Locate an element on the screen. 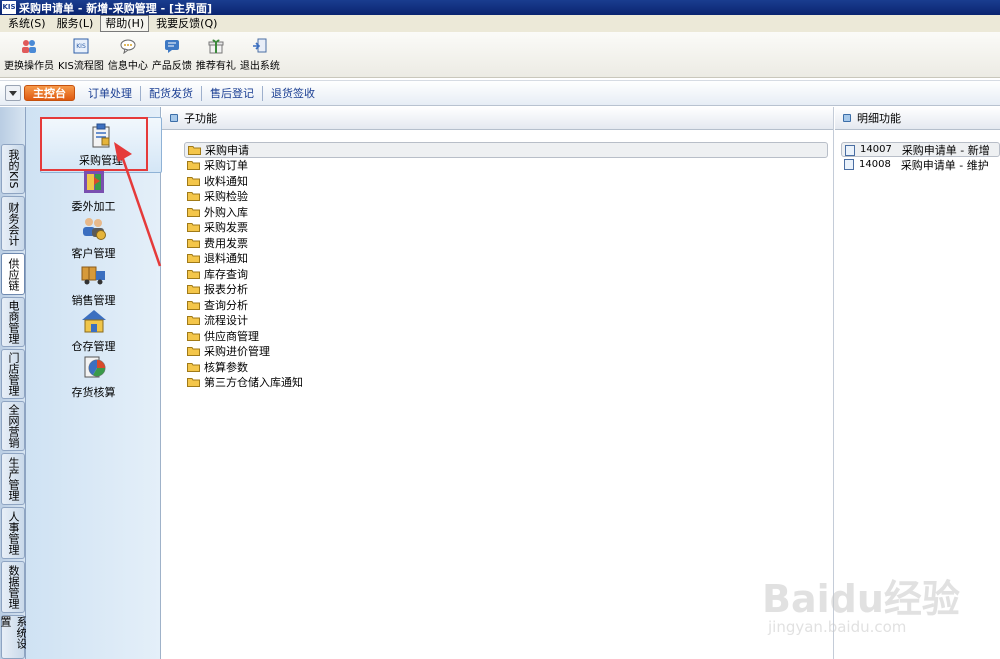 The height and width of the screenshot is (659, 1000). flowchart-button: KIS KIS流程图 is located at coordinates (81, 55).